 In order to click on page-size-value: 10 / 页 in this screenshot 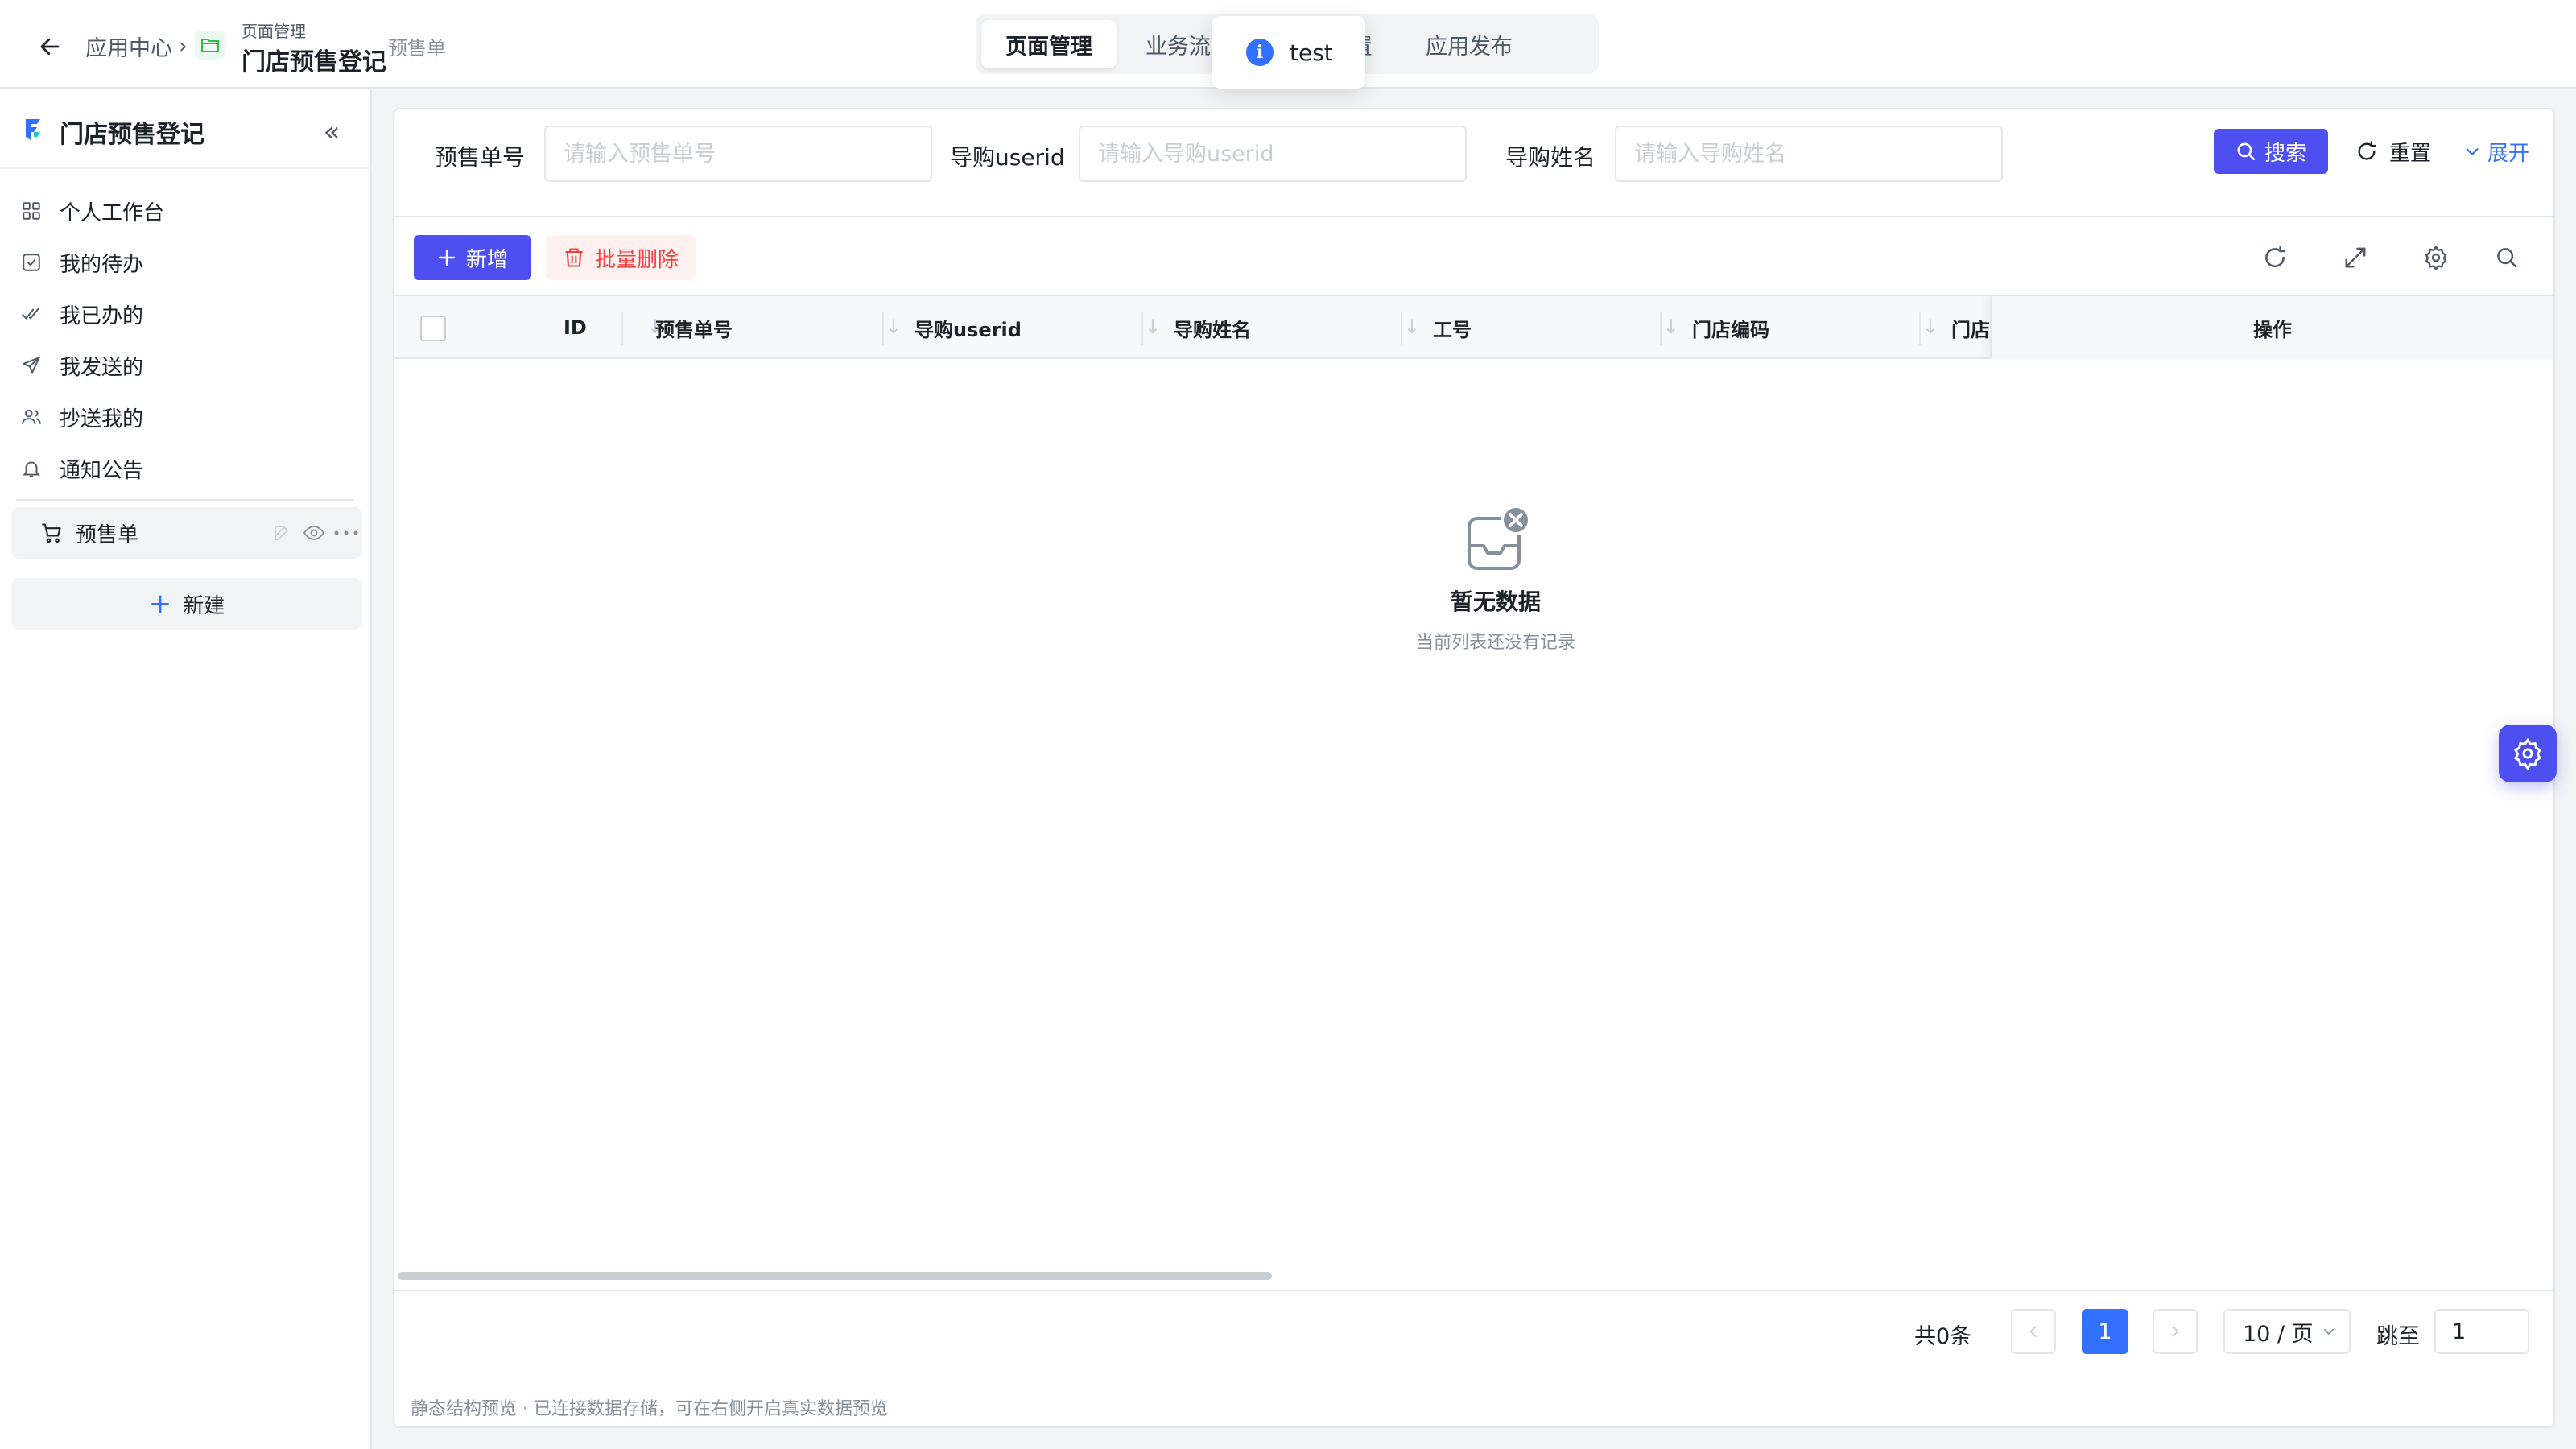, I will do `click(2278, 1334)`.